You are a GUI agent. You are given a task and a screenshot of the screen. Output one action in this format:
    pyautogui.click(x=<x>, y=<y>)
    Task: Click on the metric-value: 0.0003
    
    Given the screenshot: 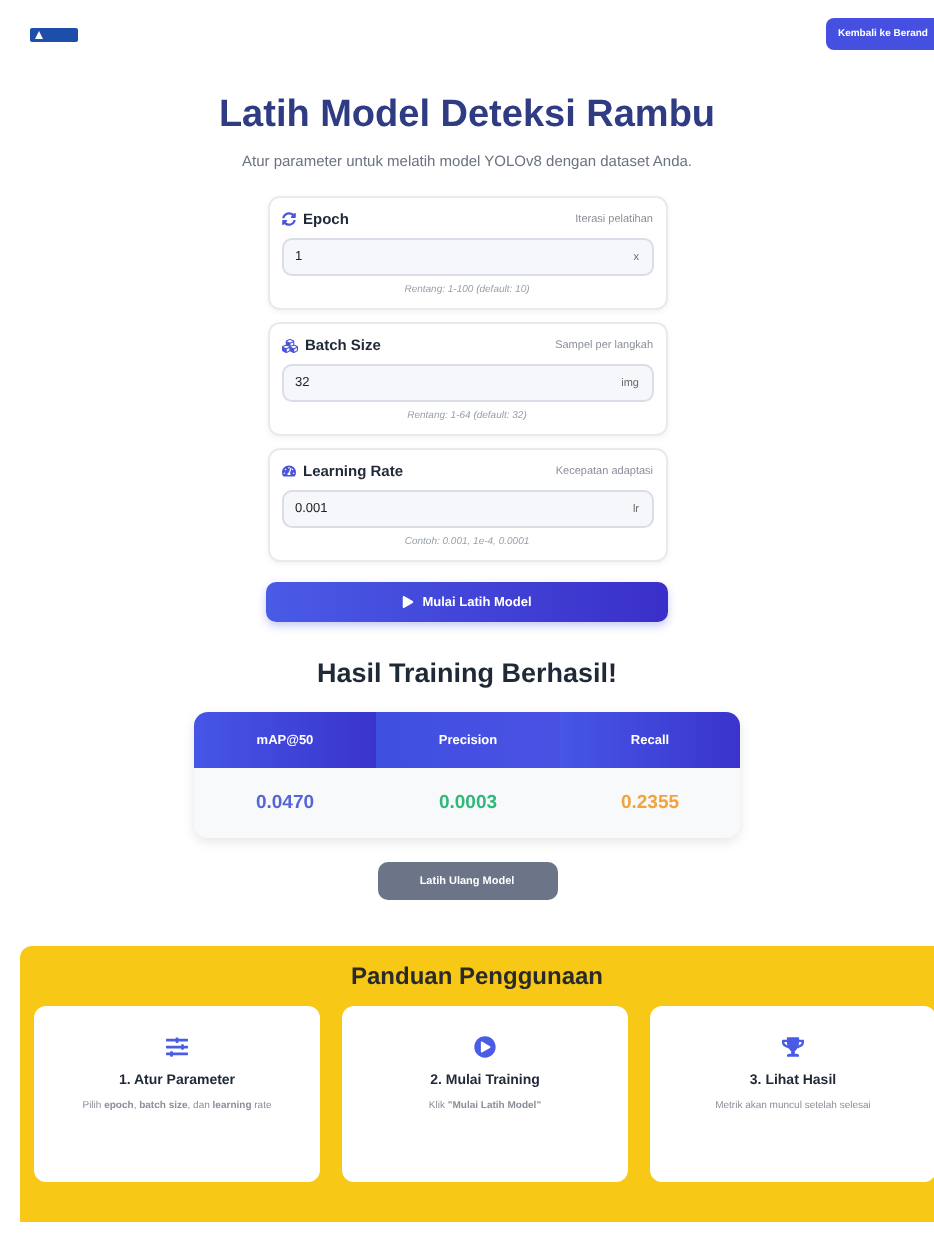 What is the action you would take?
    pyautogui.click(x=468, y=803)
    